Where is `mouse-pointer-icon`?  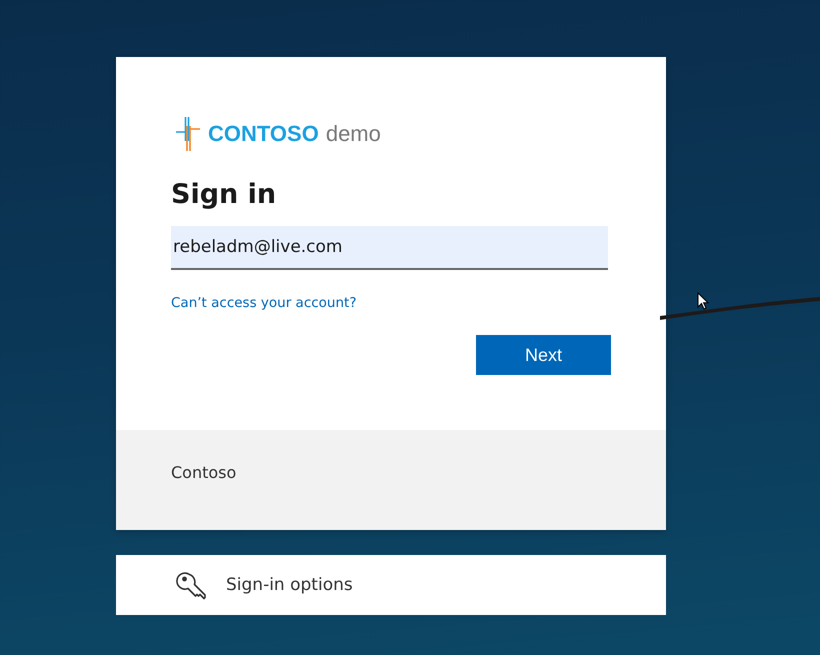
mouse-pointer-icon is located at coordinates (703, 301).